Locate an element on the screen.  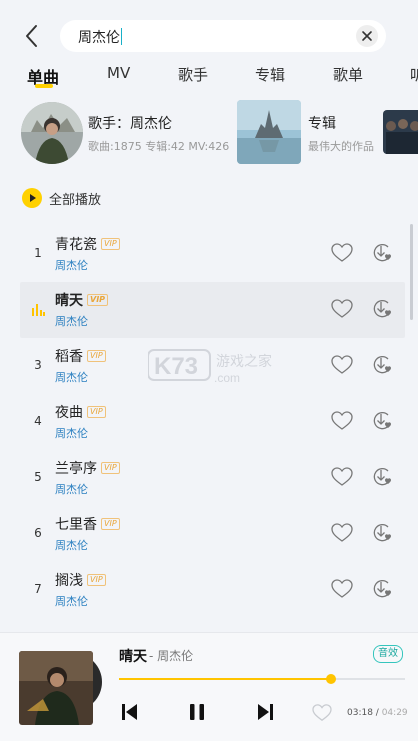
search-query-text: 周杰伦 is located at coordinates (99, 38).